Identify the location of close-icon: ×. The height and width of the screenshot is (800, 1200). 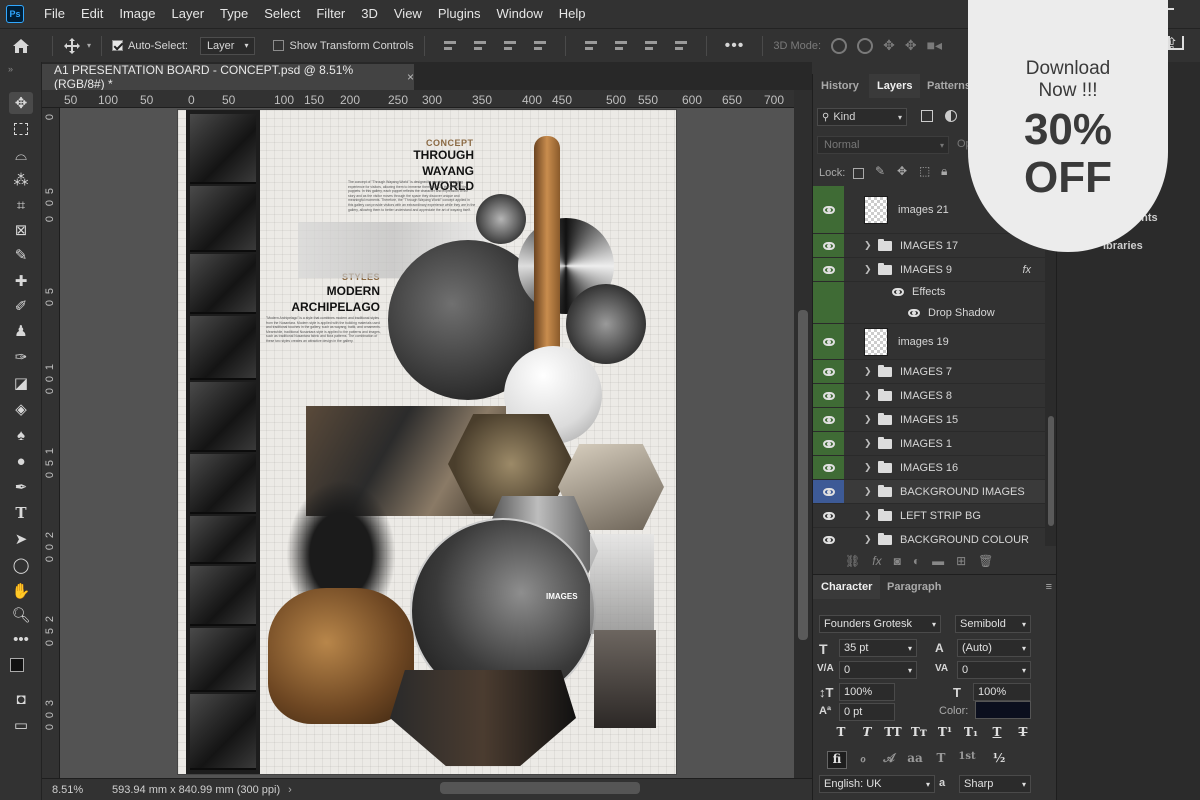
(410, 77).